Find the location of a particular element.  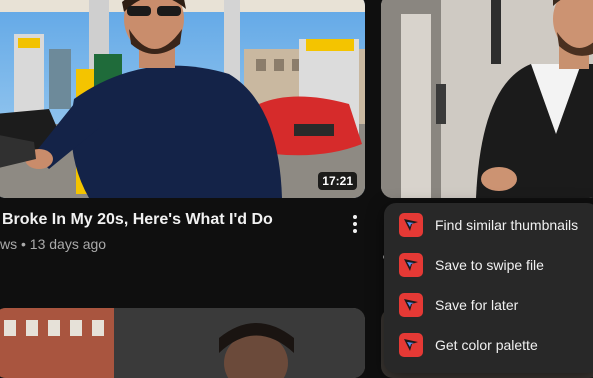

thumbnail-image is located at coordinates (182, 343).